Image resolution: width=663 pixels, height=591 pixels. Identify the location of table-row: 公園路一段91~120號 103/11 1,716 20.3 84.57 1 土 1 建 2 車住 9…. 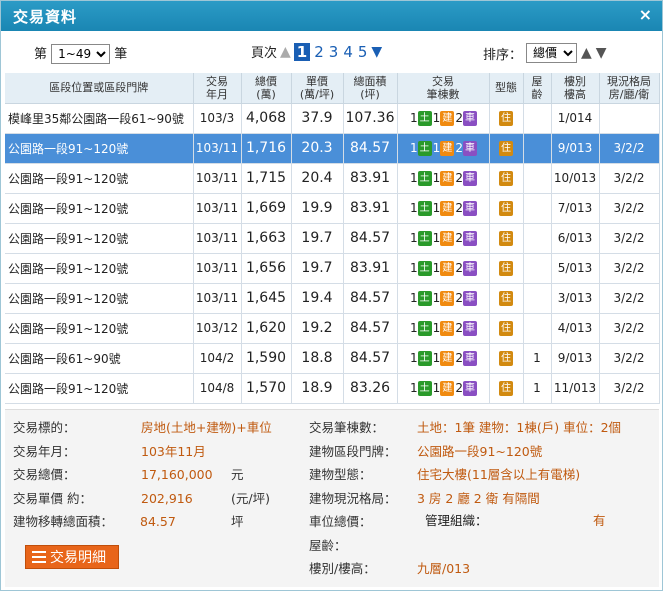
(332, 148).